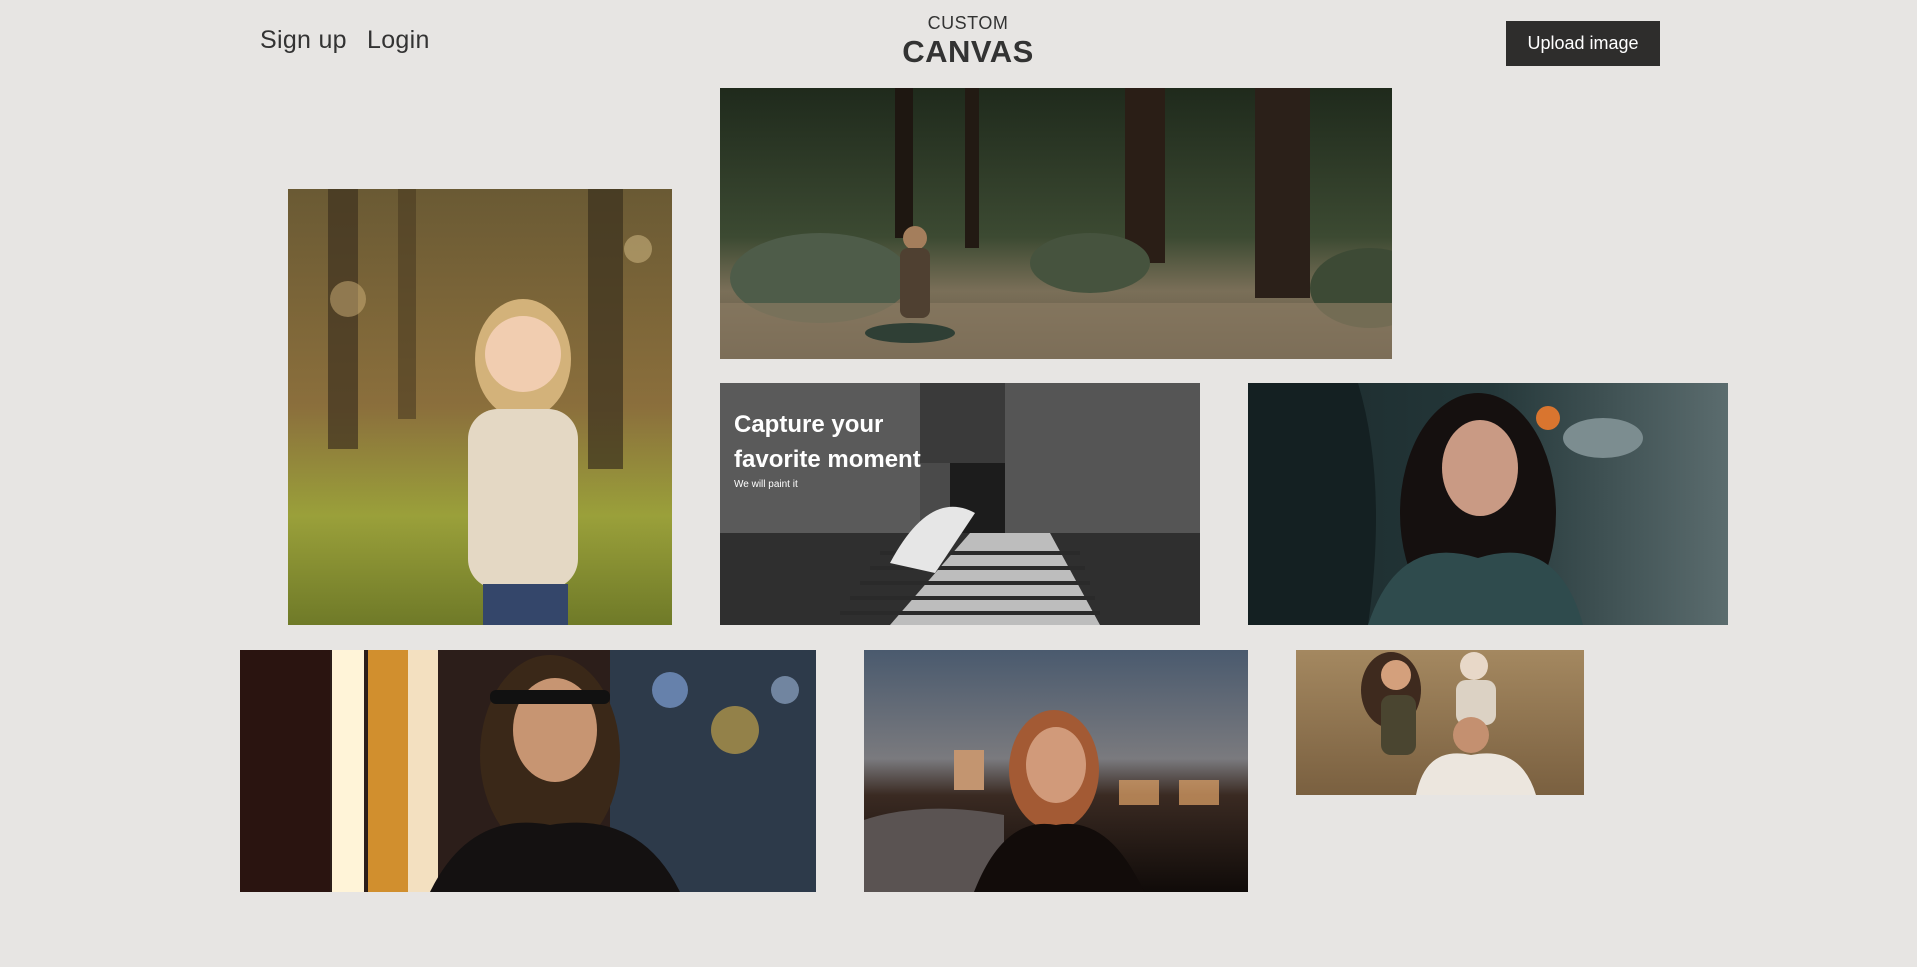  I want to click on woman-sunset-photo, so click(1056, 771).